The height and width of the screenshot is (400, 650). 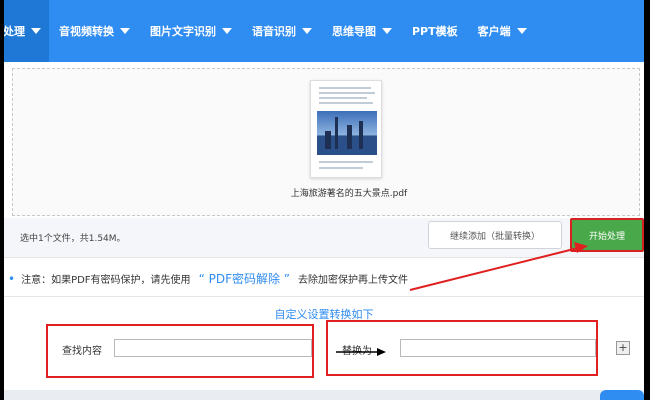 I want to click on pdf-password-remove-link: “ PDF密码解除 ”, so click(x=244, y=279).